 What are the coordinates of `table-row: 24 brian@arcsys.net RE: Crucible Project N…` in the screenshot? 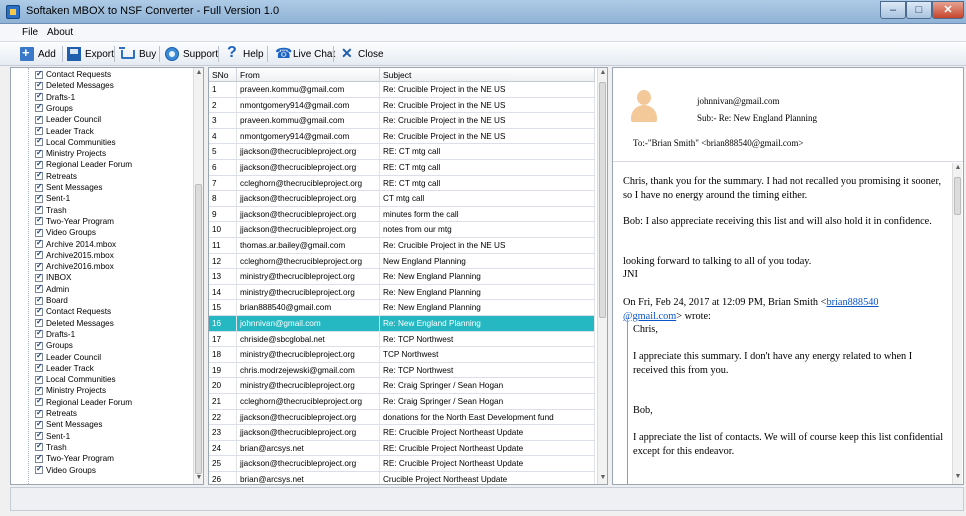 It's located at (402, 448).